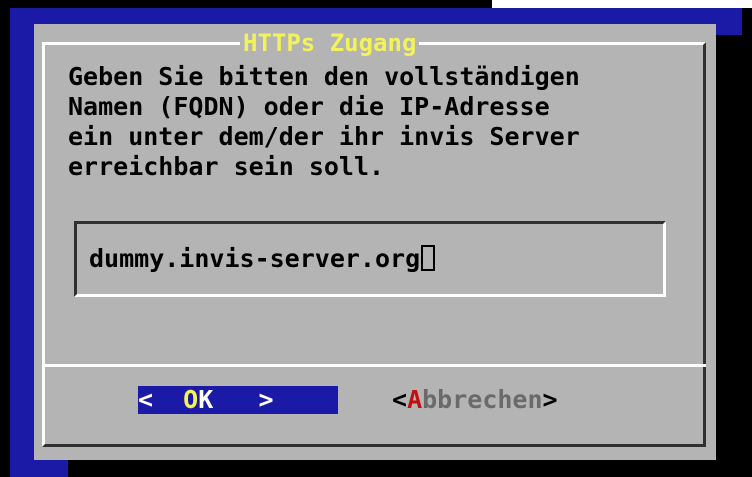  I want to click on hostname-input: dummy.invis-server.org, so click(370, 259).